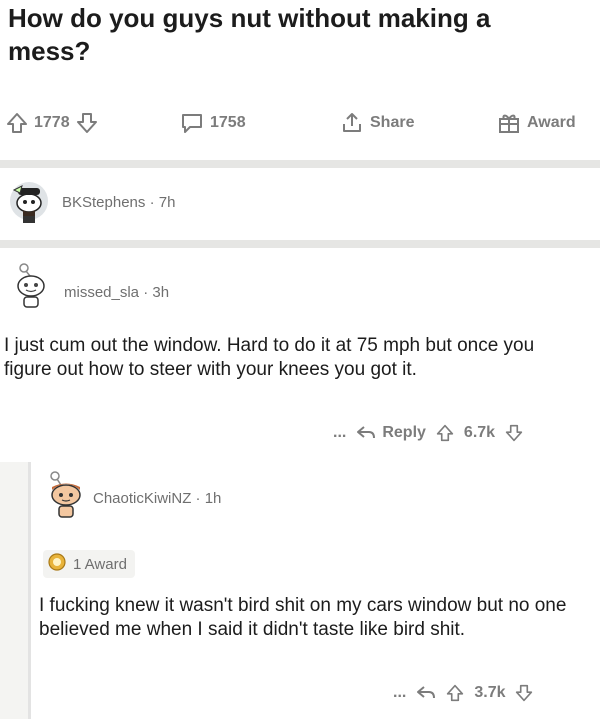  What do you see at coordinates (192, 123) in the screenshot?
I see `comment-bubble-icon` at bounding box center [192, 123].